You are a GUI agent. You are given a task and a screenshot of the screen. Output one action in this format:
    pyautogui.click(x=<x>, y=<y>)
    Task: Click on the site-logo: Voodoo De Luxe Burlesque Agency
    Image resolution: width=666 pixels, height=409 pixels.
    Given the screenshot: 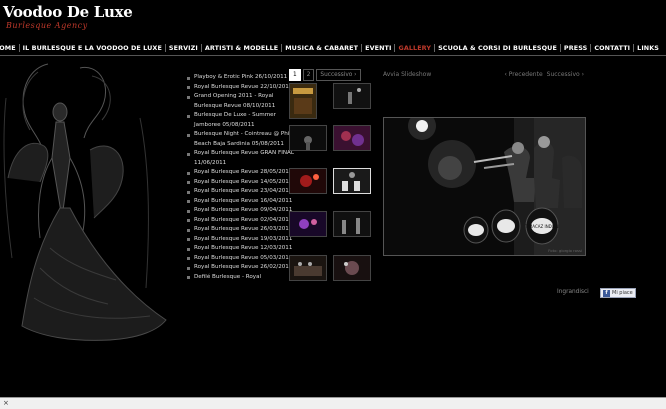 What is the action you would take?
    pyautogui.click(x=68, y=17)
    